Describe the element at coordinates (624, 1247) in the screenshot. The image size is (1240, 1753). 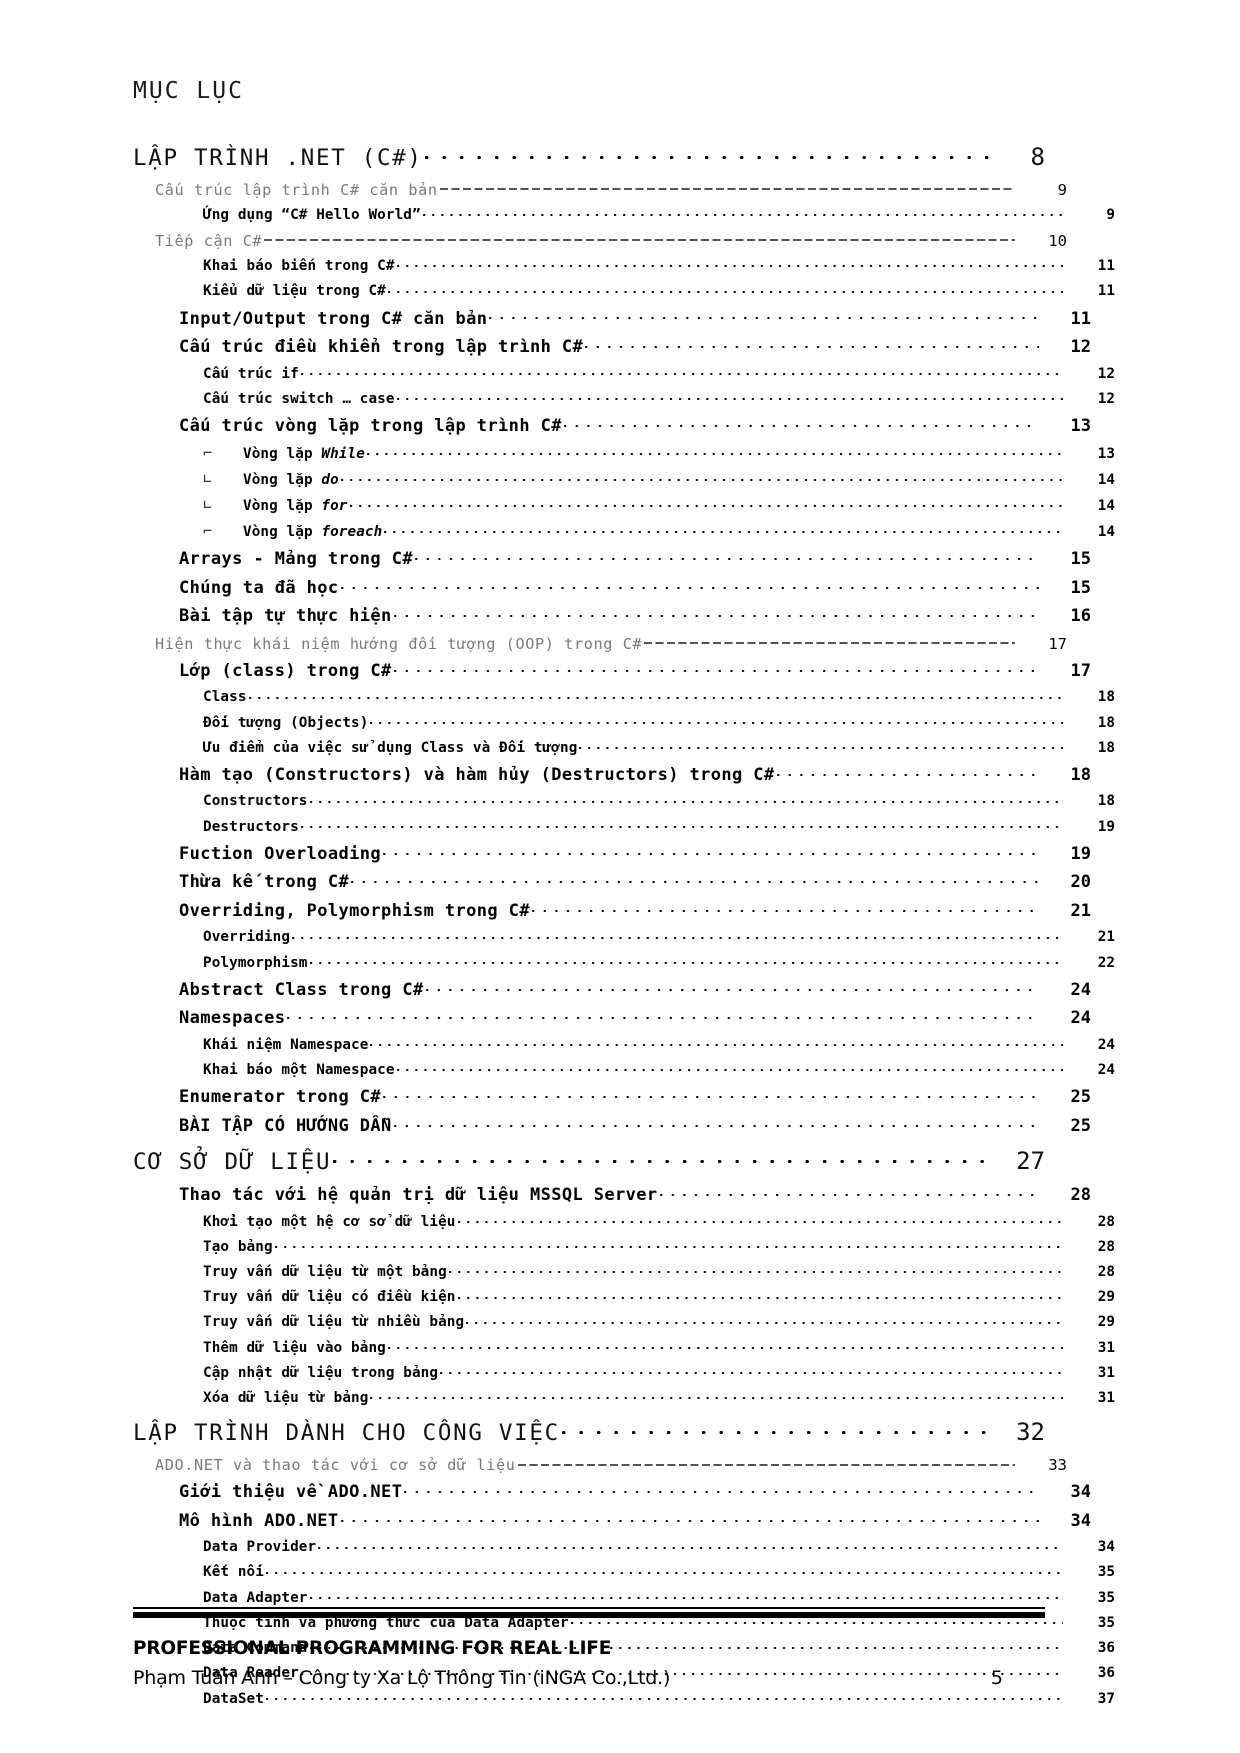
I see `toc-entry: Tạo bảng 28` at that location.